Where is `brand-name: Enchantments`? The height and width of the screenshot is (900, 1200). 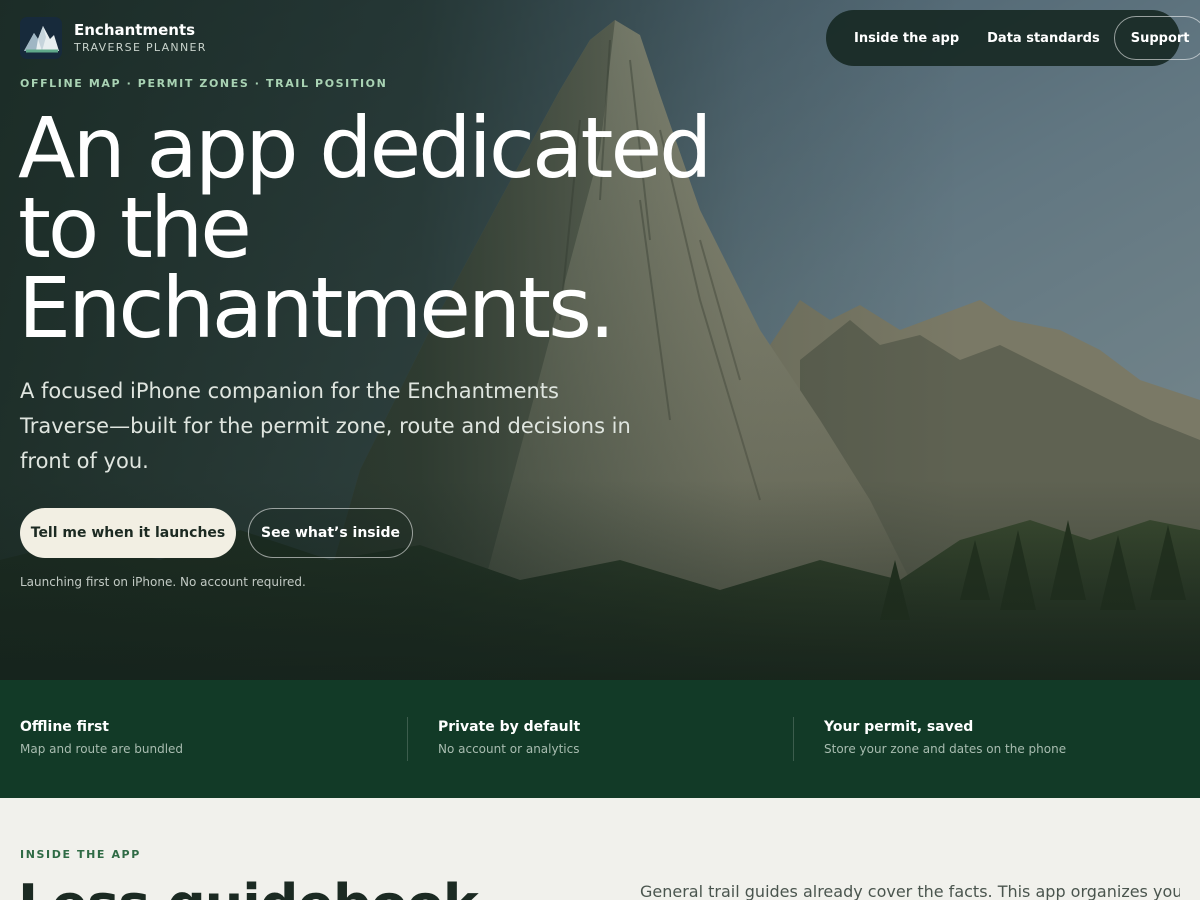
brand-name: Enchantments is located at coordinates (135, 29).